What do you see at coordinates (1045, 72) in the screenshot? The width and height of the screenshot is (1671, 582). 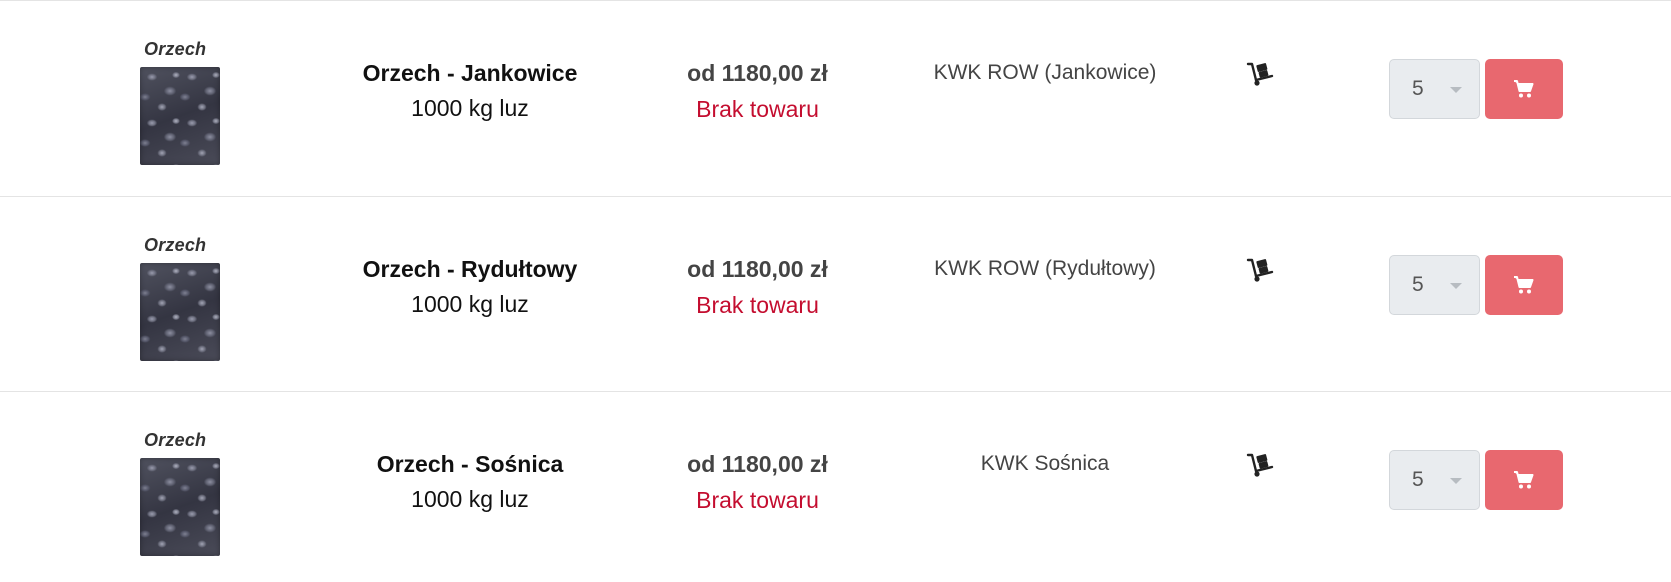 I see `product-origin: KWK ROW (Jankowice)` at bounding box center [1045, 72].